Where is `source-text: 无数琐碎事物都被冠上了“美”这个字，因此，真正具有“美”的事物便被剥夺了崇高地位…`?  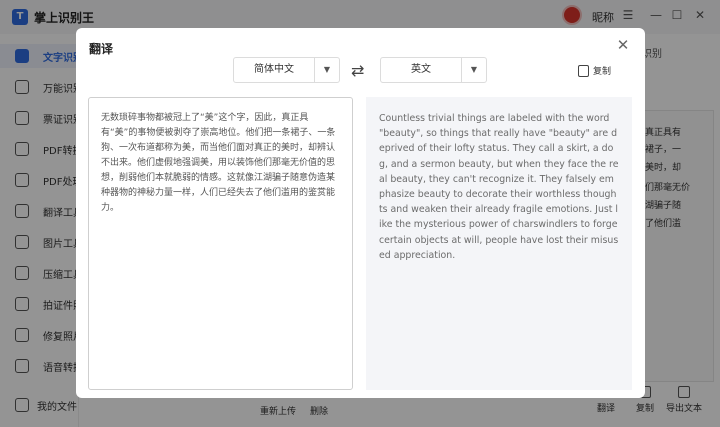 source-text: 无数琐碎事物都被冠上了“美”这个字，因此，真正具有“美”的事物便被剥夺了崇高地位… is located at coordinates (218, 163).